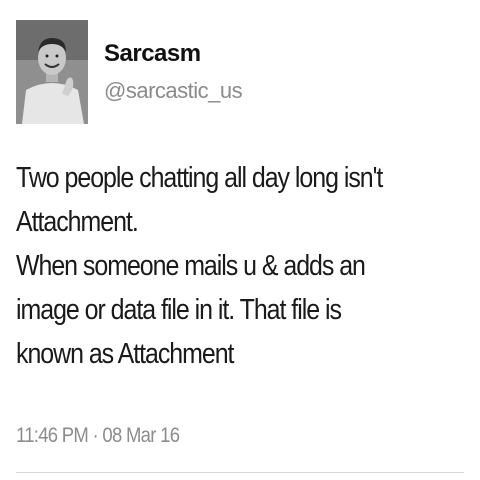 The image size is (480, 480). I want to click on profile-photo-icon, so click(52, 72).